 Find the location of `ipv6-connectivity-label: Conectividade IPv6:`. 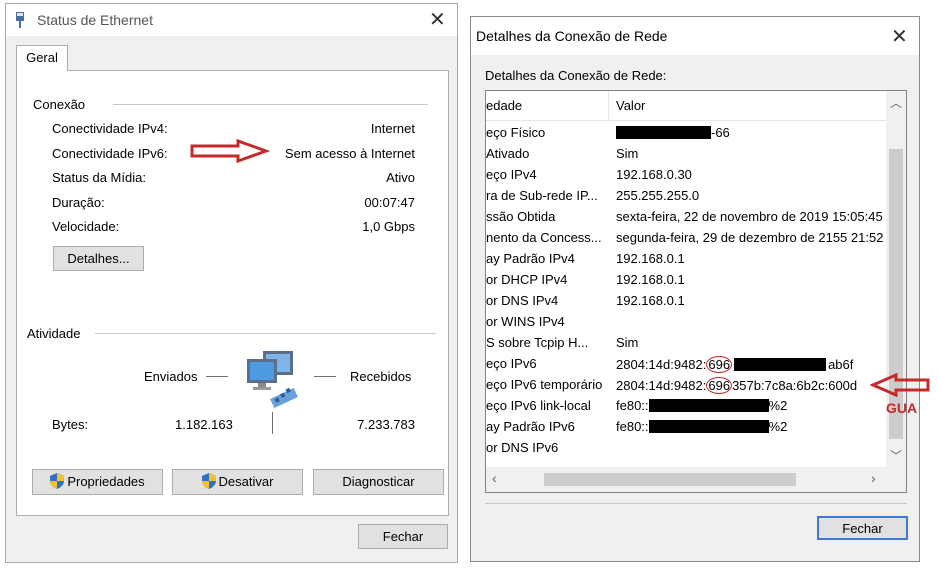

ipv6-connectivity-label: Conectividade IPv6: is located at coordinates (110, 153).